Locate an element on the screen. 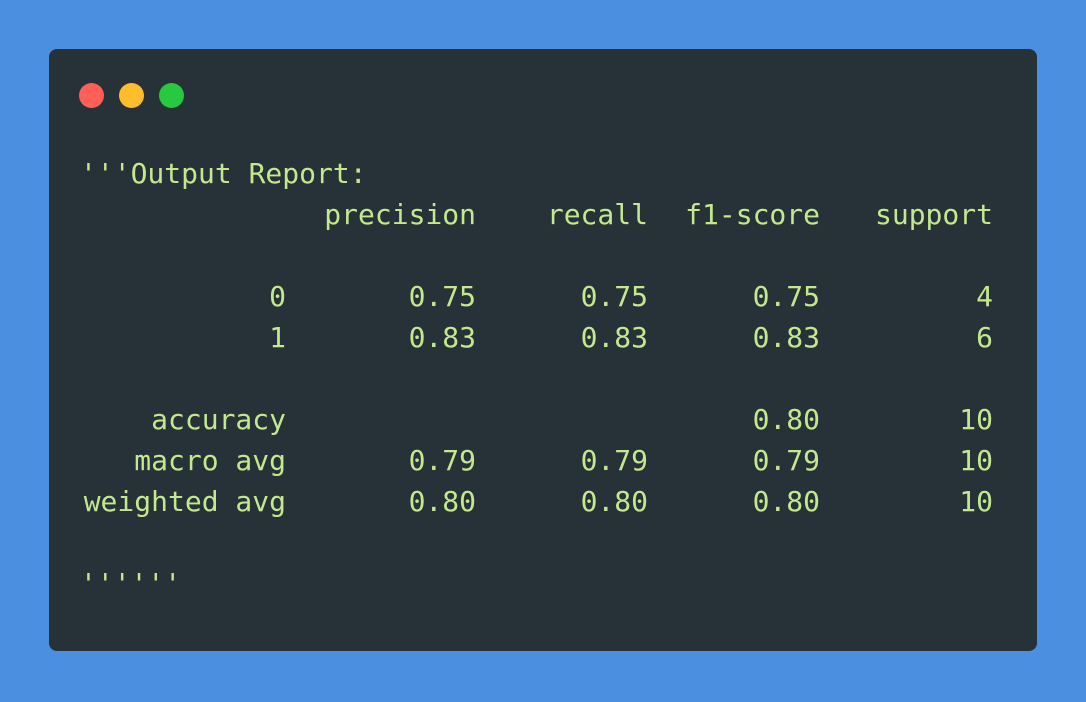  header-recall: recall is located at coordinates (597, 214).